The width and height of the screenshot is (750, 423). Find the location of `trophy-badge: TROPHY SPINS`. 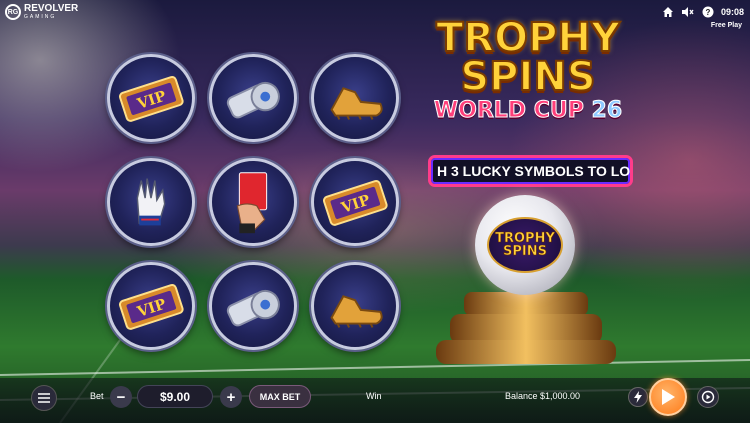

trophy-badge: TROPHY SPINS is located at coordinates (525, 245).